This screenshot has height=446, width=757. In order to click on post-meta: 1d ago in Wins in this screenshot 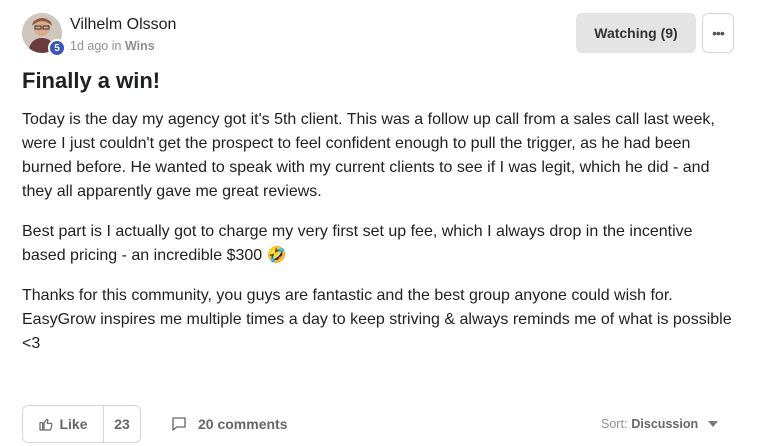, I will do `click(112, 46)`.